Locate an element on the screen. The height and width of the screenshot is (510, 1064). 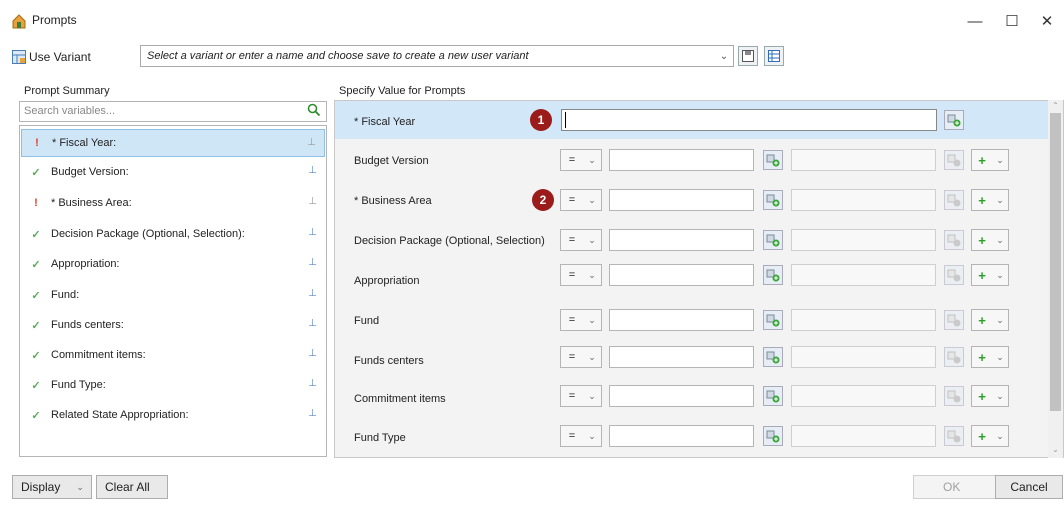
clear-all-button: Clear All is located at coordinates (132, 487).